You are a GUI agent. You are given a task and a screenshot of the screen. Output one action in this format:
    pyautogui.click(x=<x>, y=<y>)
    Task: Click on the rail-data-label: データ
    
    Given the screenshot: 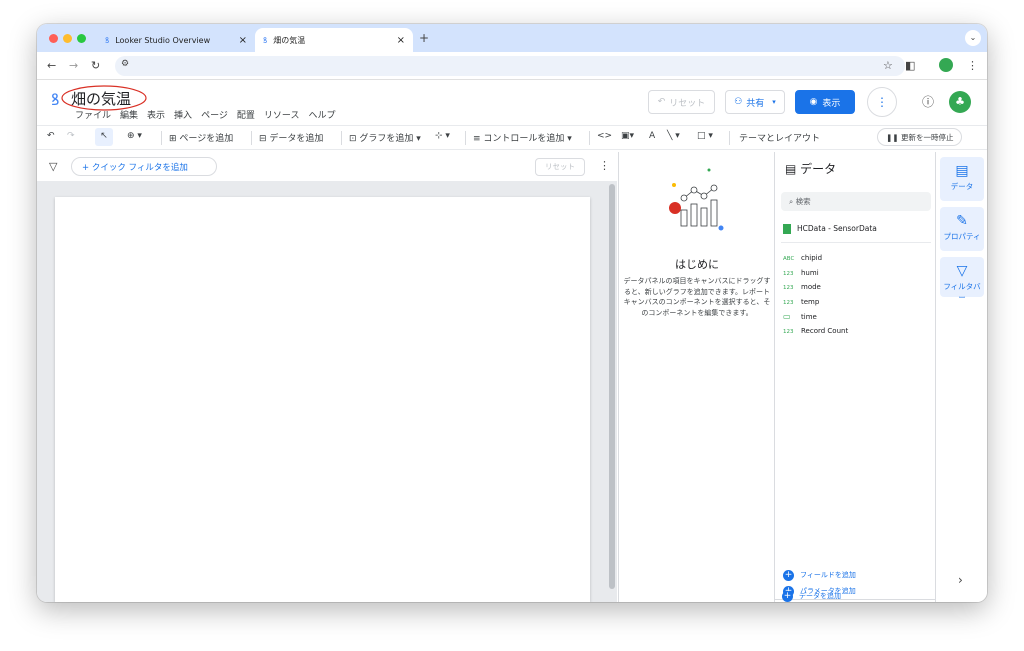 What is the action you would take?
    pyautogui.click(x=962, y=186)
    